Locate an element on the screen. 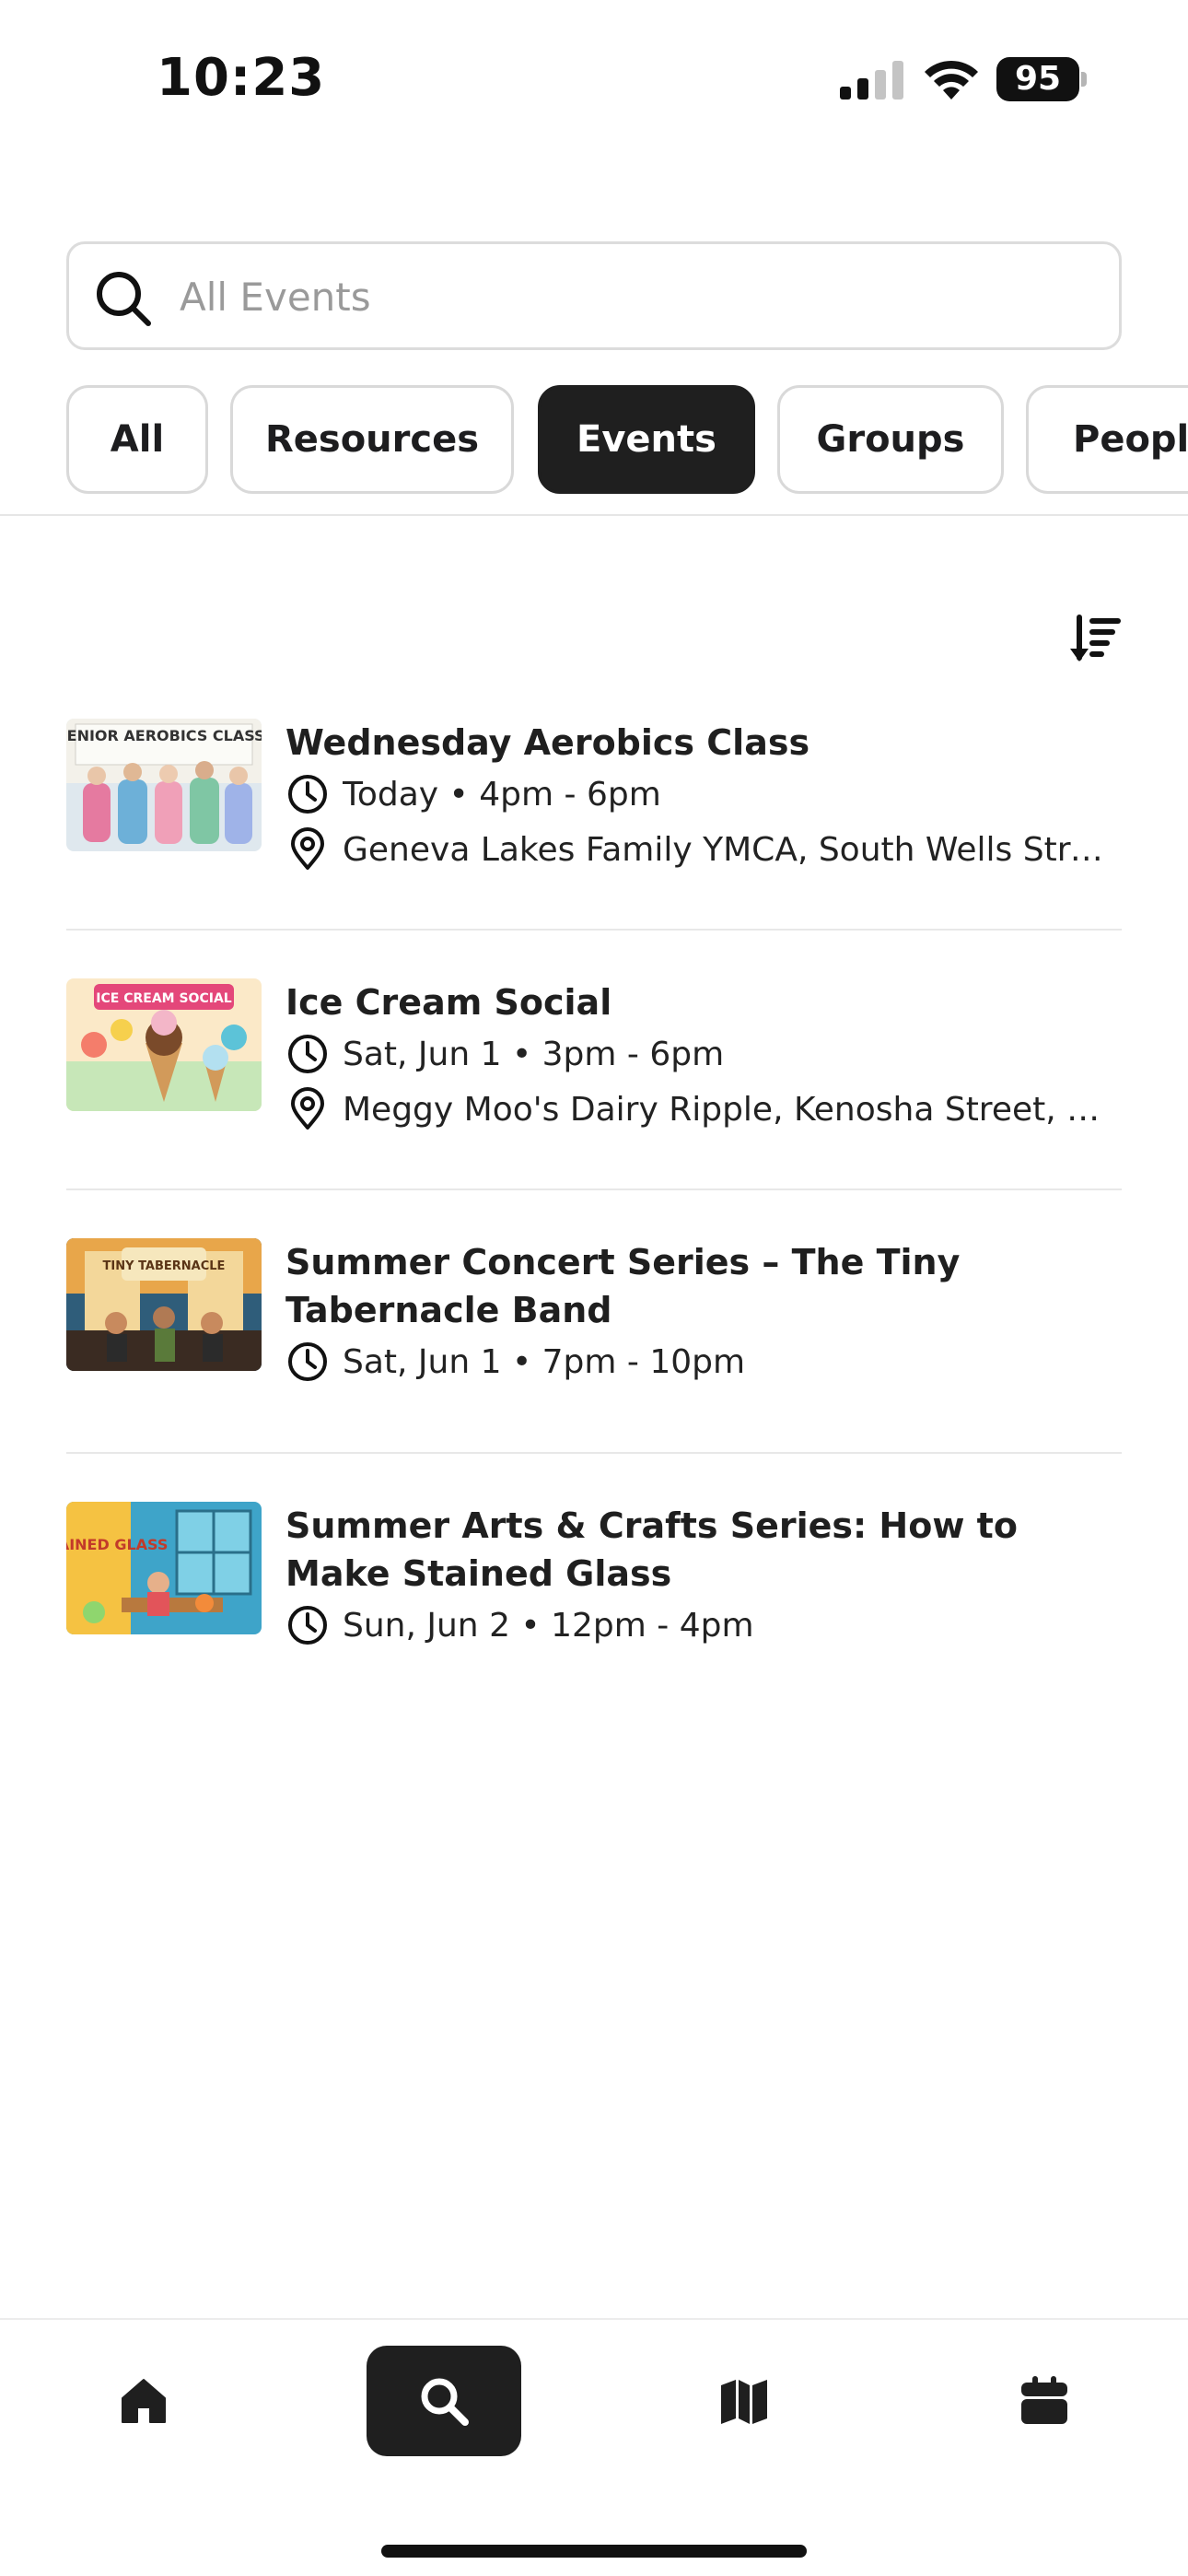 The height and width of the screenshot is (2576, 1188). tabs-divider is located at coordinates (594, 515).